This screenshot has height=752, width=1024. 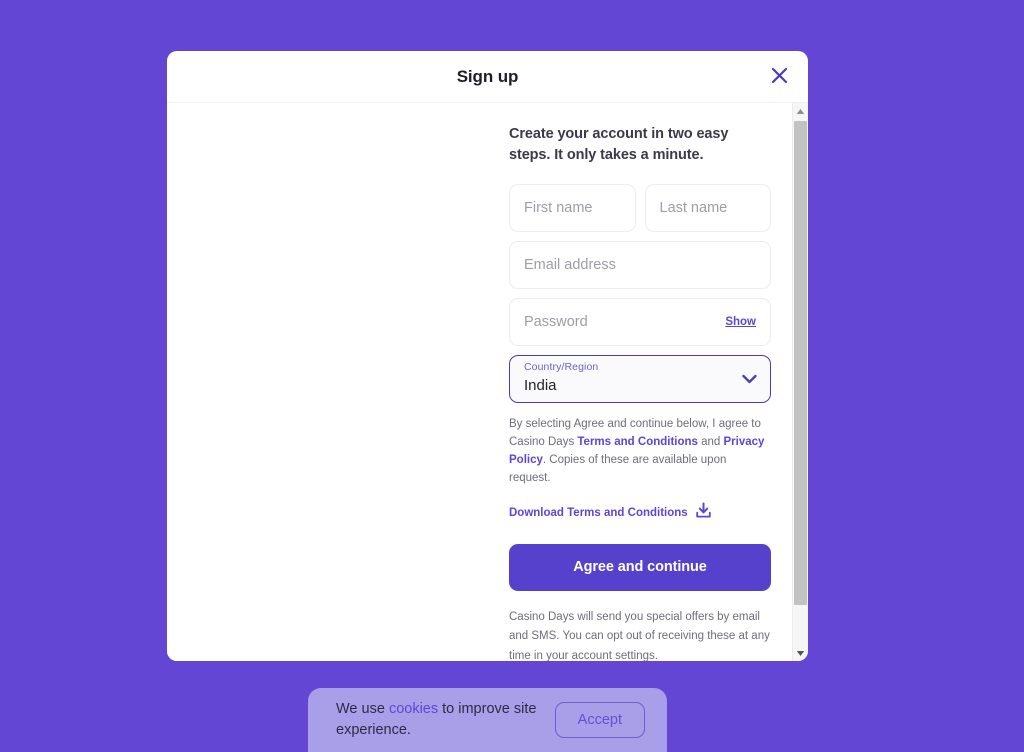 I want to click on first-name-field, so click(x=572, y=207).